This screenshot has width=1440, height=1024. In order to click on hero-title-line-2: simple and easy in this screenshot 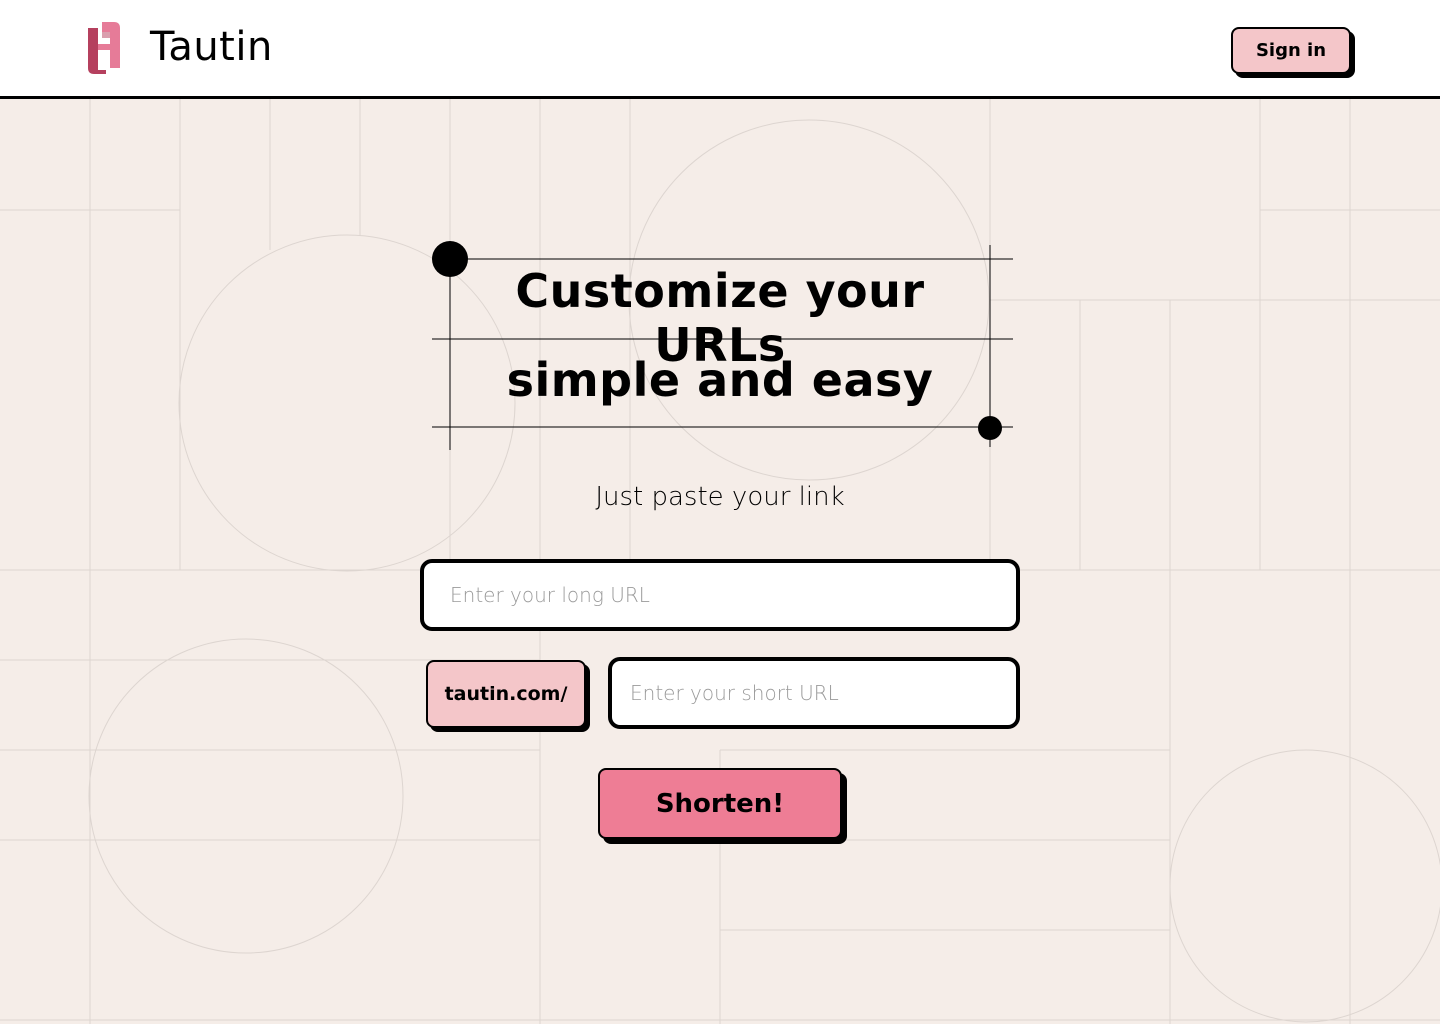, I will do `click(720, 380)`.